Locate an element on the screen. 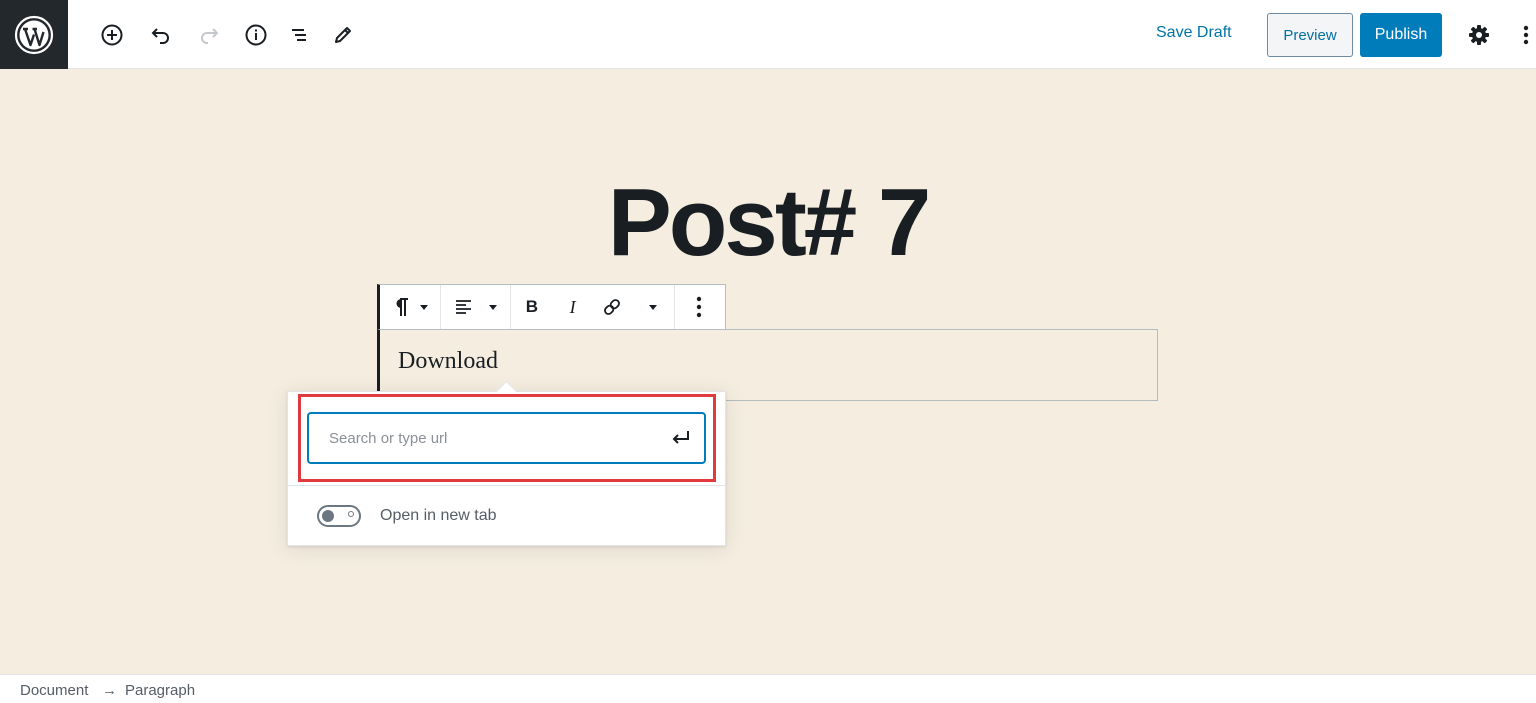 This screenshot has height=703, width=1536. pencil-icon is located at coordinates (343, 35).